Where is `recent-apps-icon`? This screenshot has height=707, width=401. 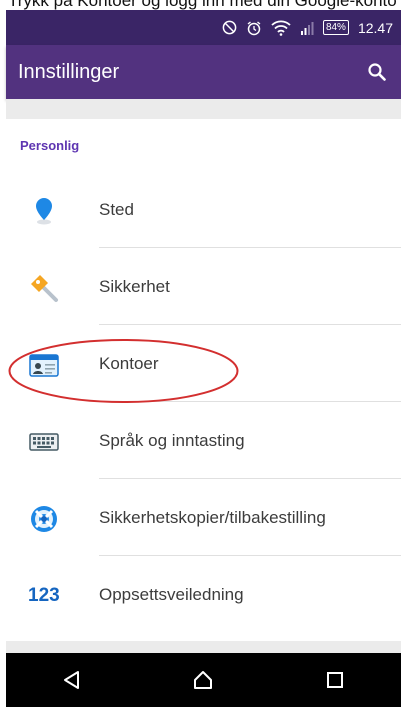 recent-apps-icon is located at coordinates (335, 680).